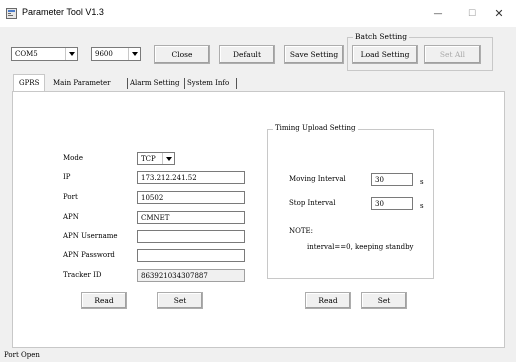 The image size is (516, 362). Describe the element at coordinates (82, 275) in the screenshot. I see `tracker-id-label: Tracker ID` at that location.